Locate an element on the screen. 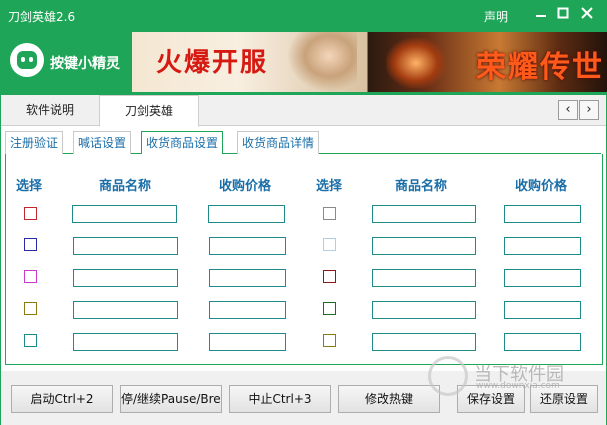 This screenshot has height=425, width=607. subtab-register: 注册验证 is located at coordinates (34, 142).